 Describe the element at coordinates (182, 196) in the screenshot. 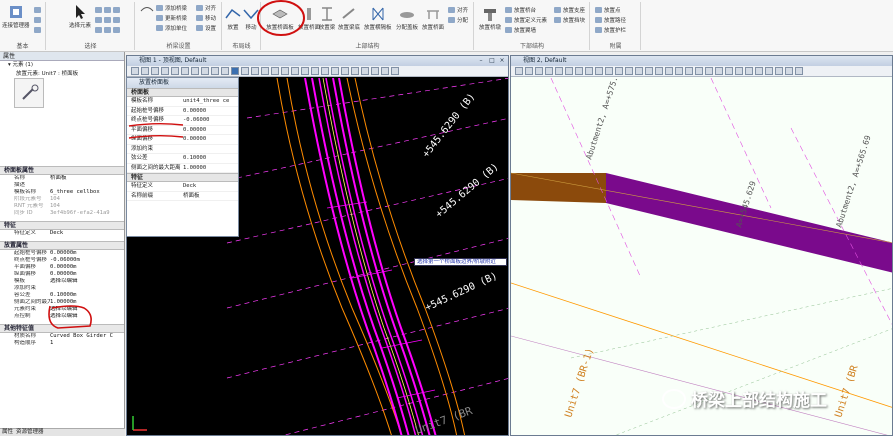

I see `property-row: 名称前缀 桥面板` at that location.